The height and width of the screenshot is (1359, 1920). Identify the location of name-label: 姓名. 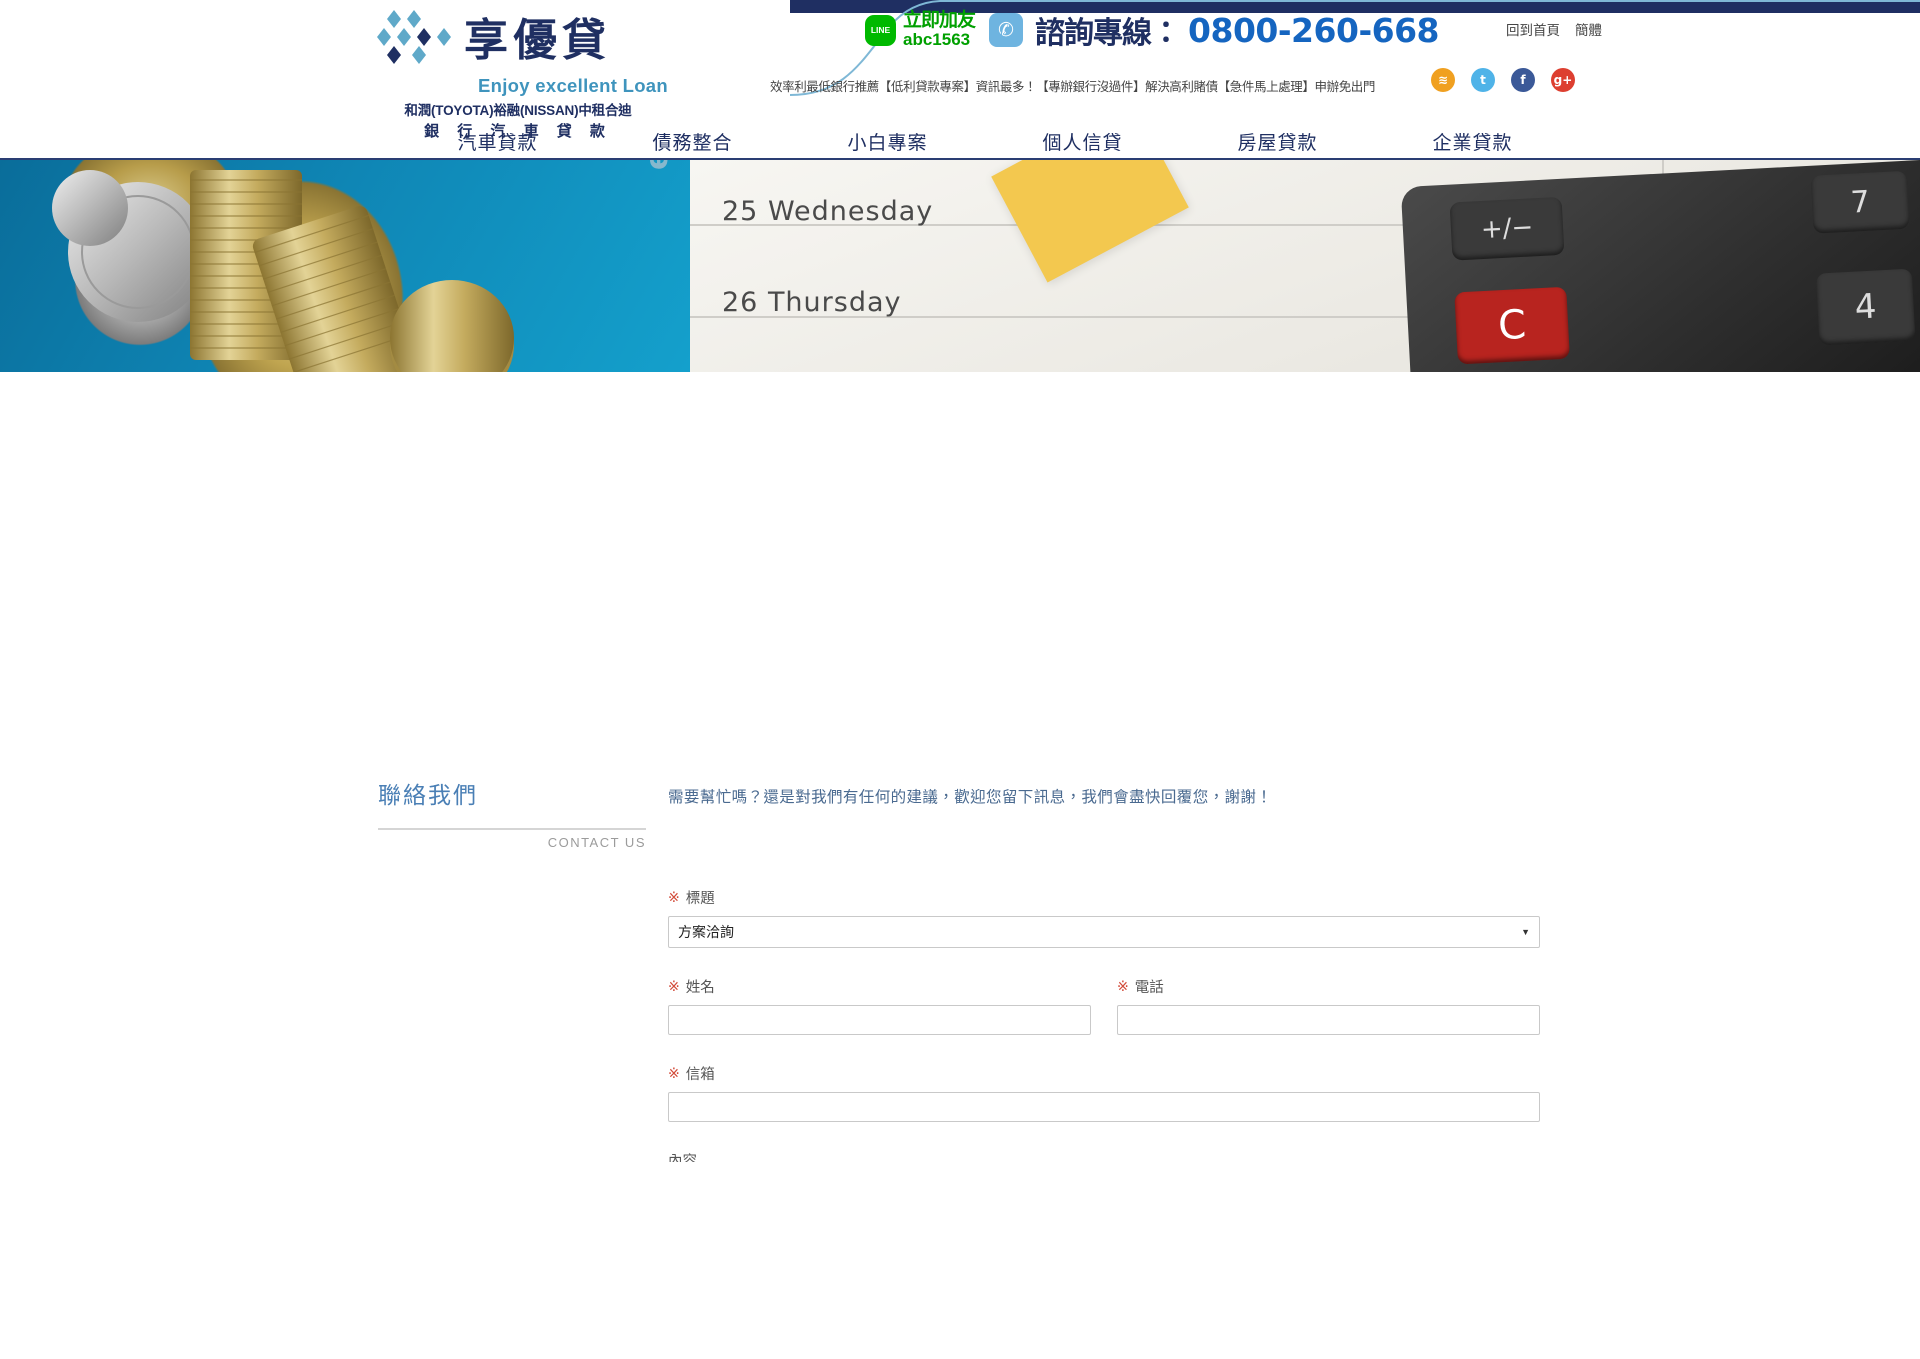
(700, 988).